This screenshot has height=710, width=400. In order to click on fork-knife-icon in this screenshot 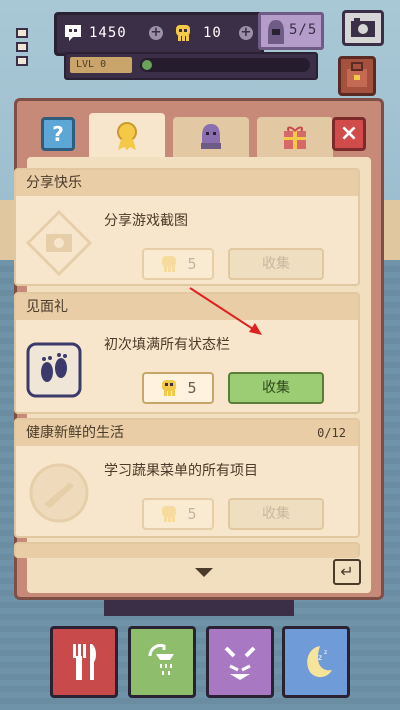, I will do `click(85, 662)`.